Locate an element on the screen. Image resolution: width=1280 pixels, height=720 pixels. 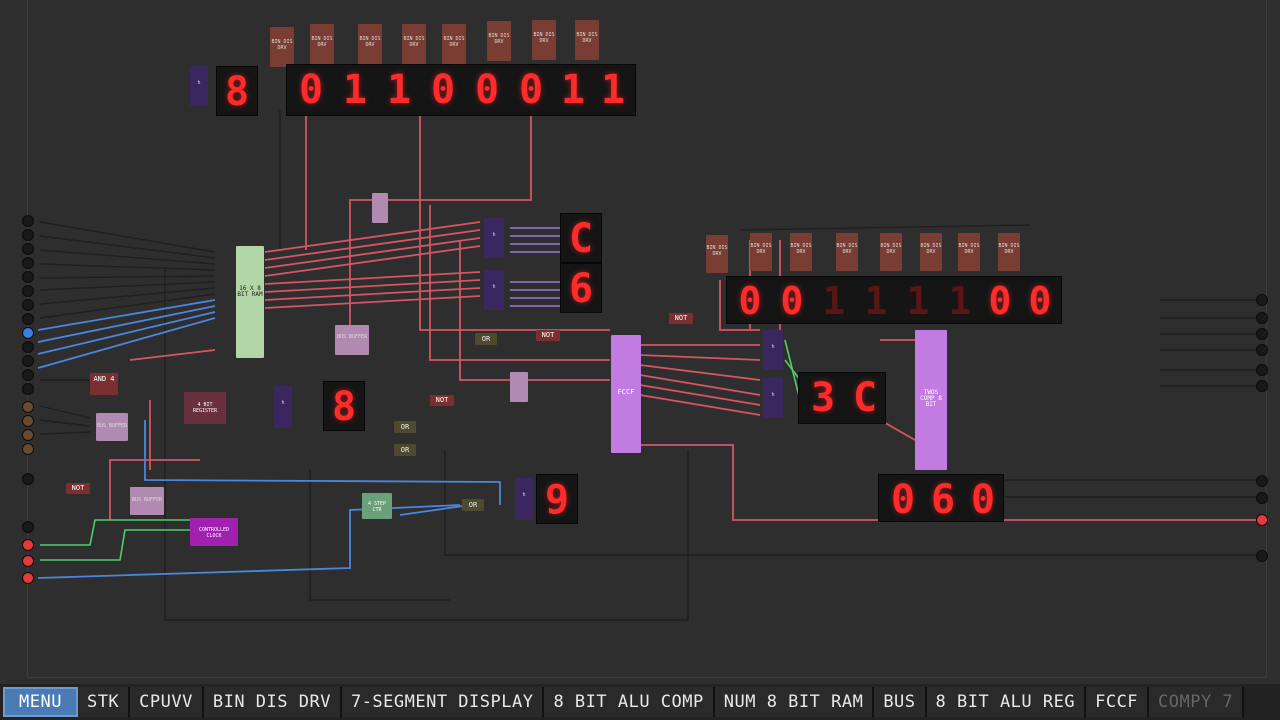
fccf-chip: FCCF is located at coordinates (626, 394).